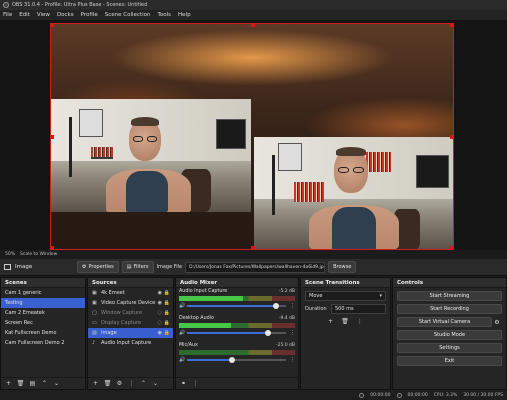  What do you see at coordinates (184, 15) in the screenshot?
I see `menu-help: Help` at bounding box center [184, 15].